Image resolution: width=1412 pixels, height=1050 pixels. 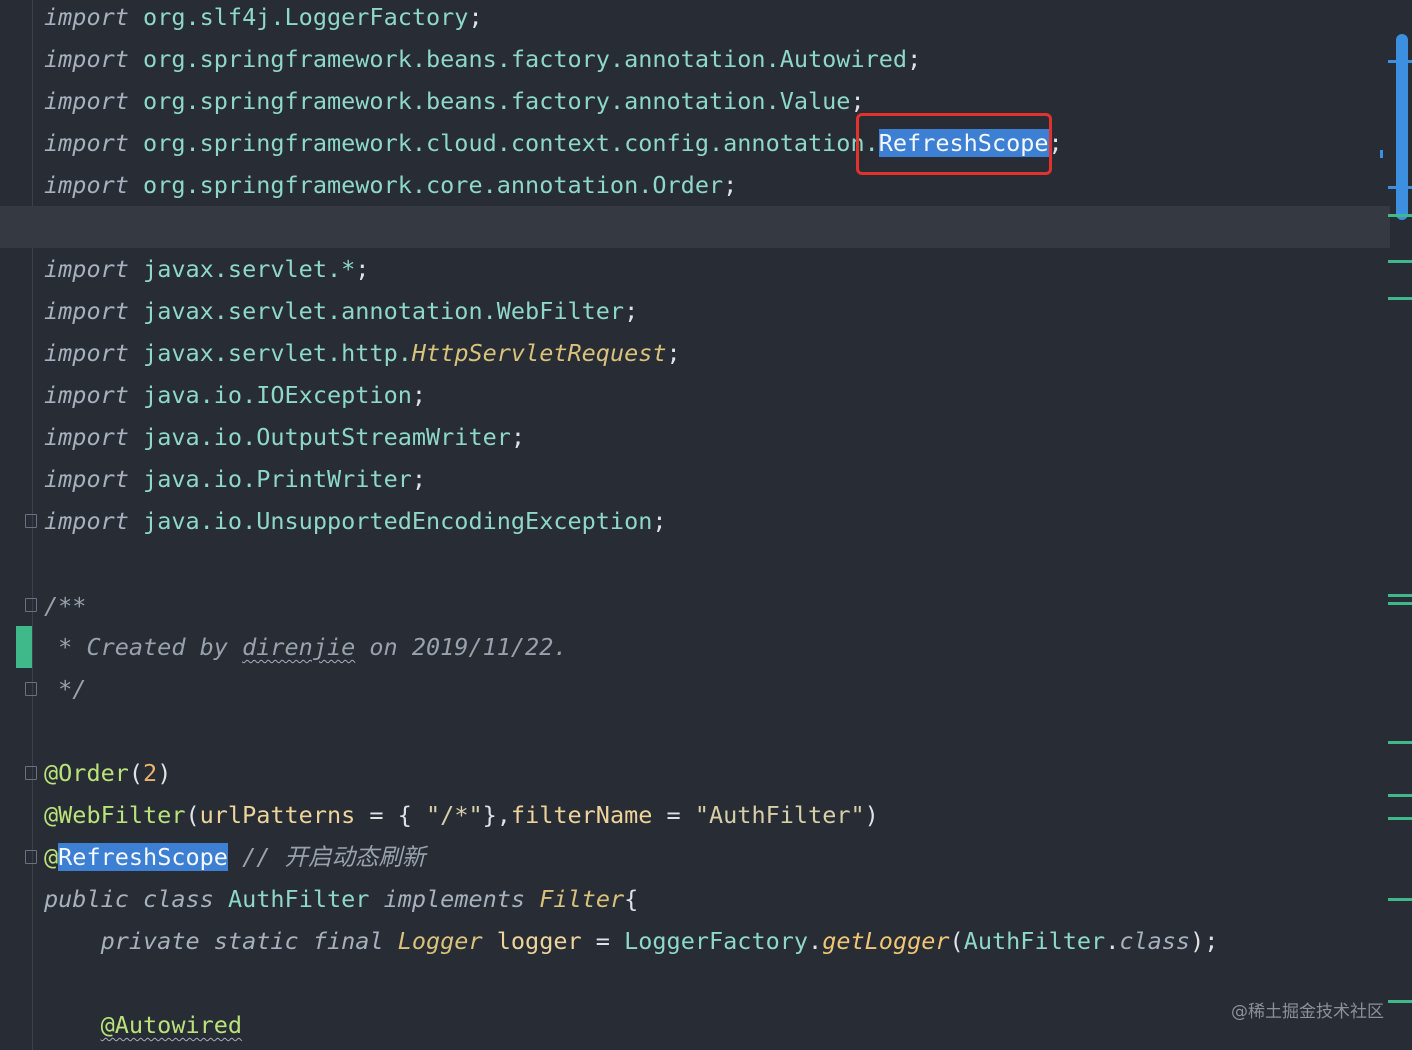 What do you see at coordinates (263, 19) in the screenshot?
I see `code-line-import: import org.slf4j.LoggerFactory;` at bounding box center [263, 19].